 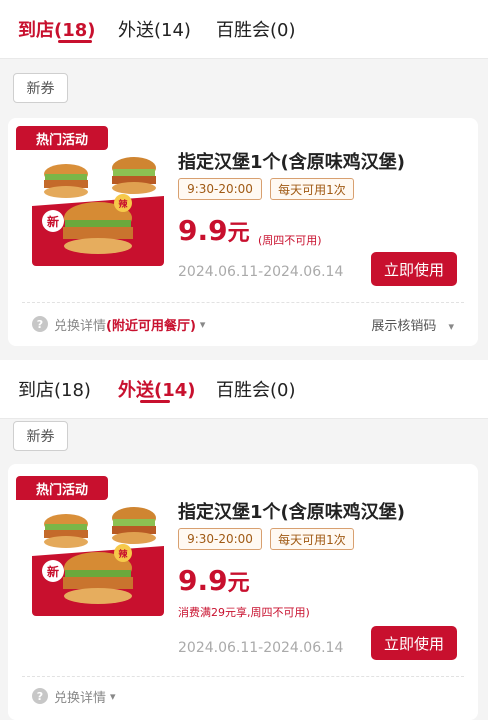 I want to click on nearby-restaurants-link: (附近可用餐厅), so click(x=151, y=324).